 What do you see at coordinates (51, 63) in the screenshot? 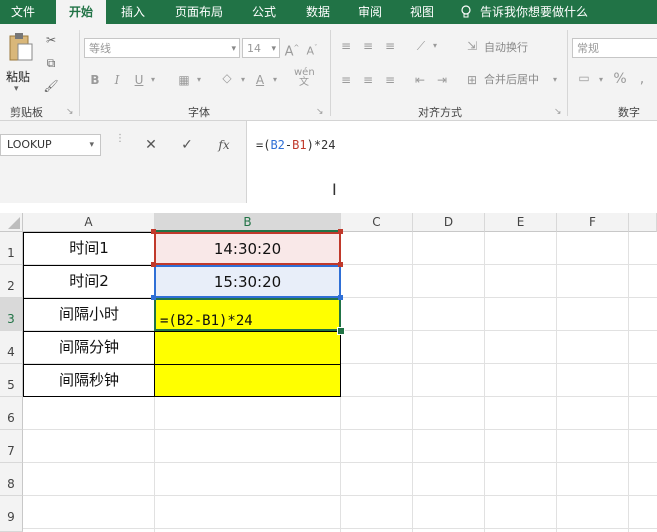
I see `copy-icon: ⧉` at bounding box center [51, 63].